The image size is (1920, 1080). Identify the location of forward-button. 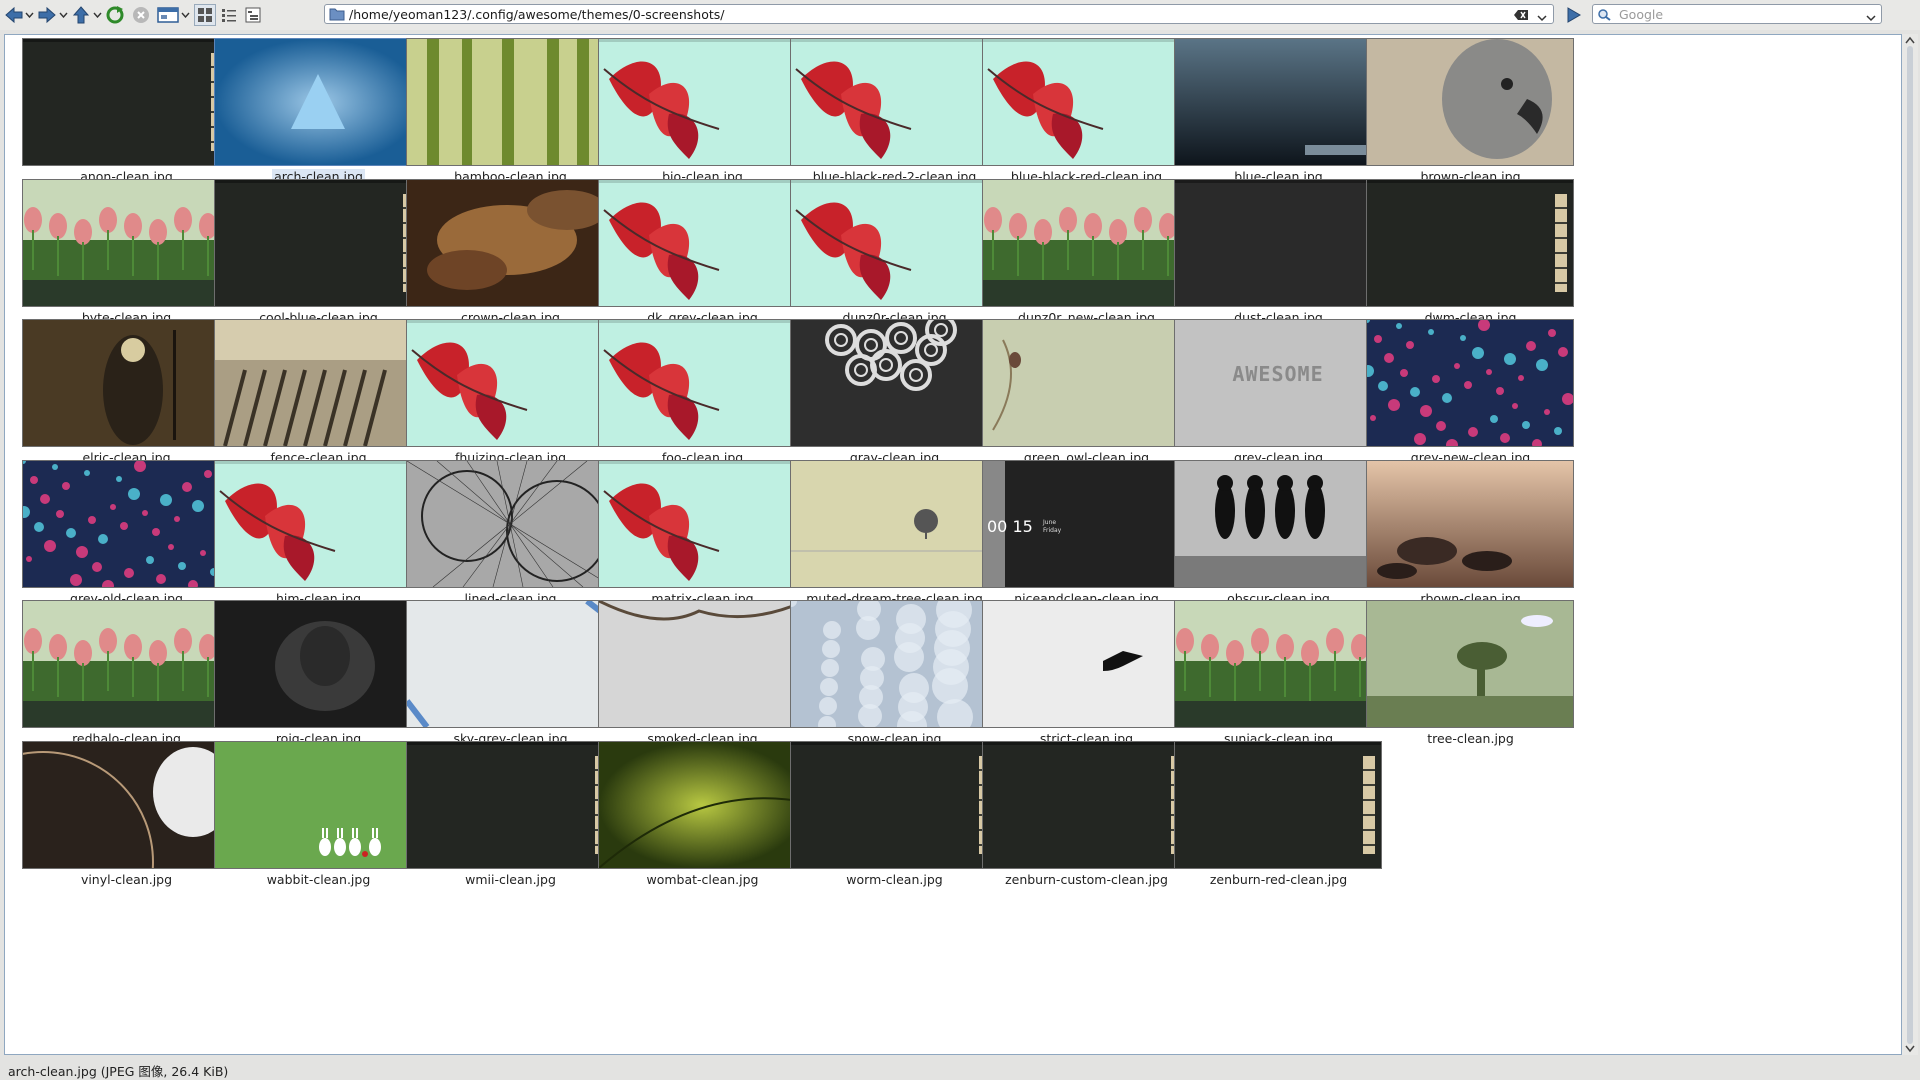
(47, 15).